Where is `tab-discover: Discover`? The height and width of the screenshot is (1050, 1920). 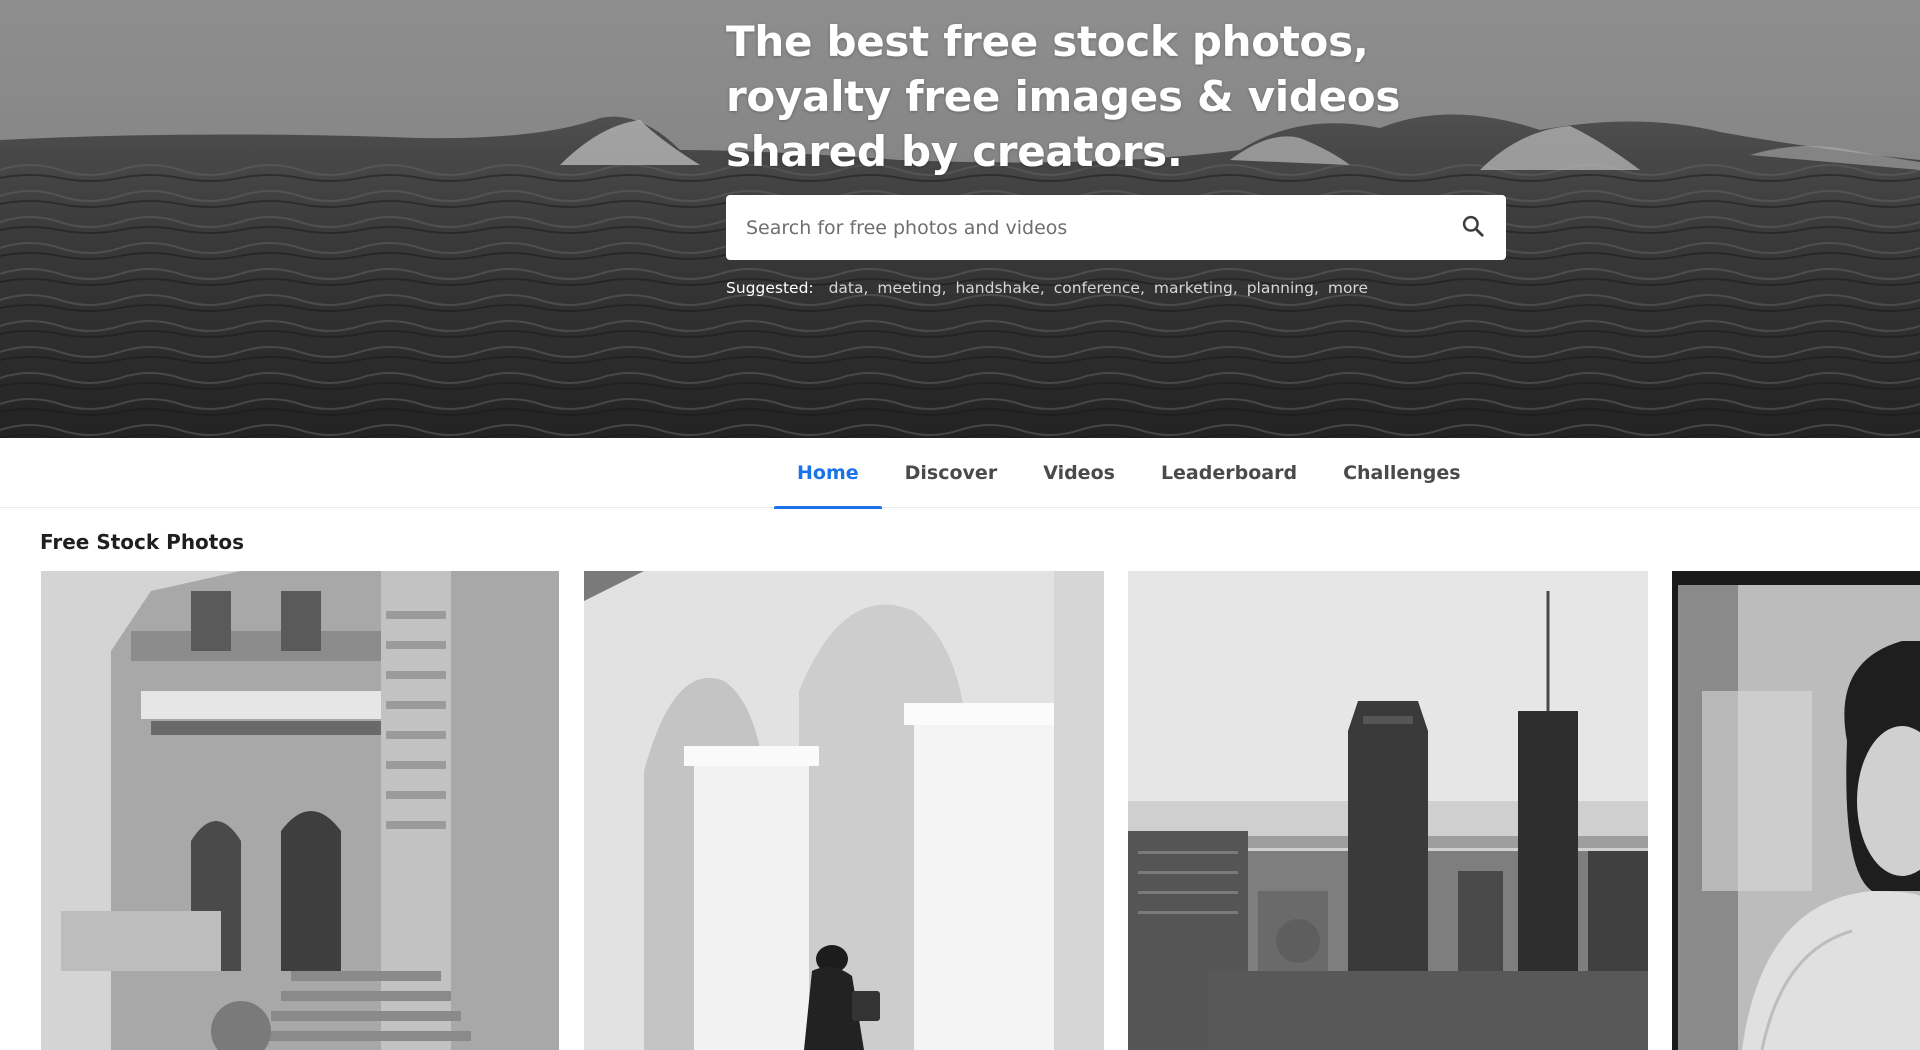
tab-discover: Discover is located at coordinates (951, 473).